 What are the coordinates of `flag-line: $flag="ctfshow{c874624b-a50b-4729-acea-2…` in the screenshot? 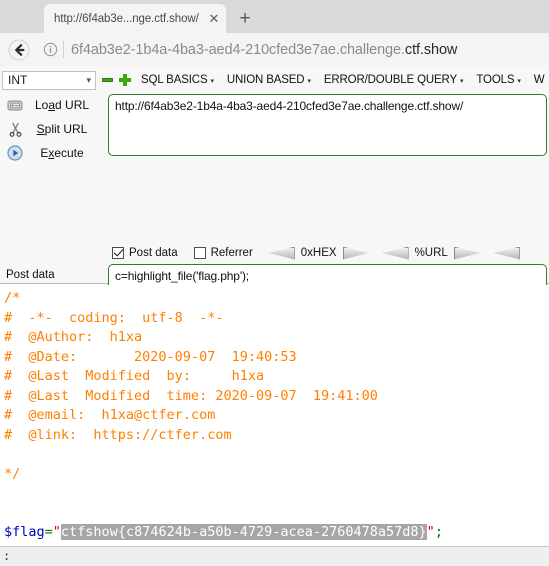 It's located at (276, 533).